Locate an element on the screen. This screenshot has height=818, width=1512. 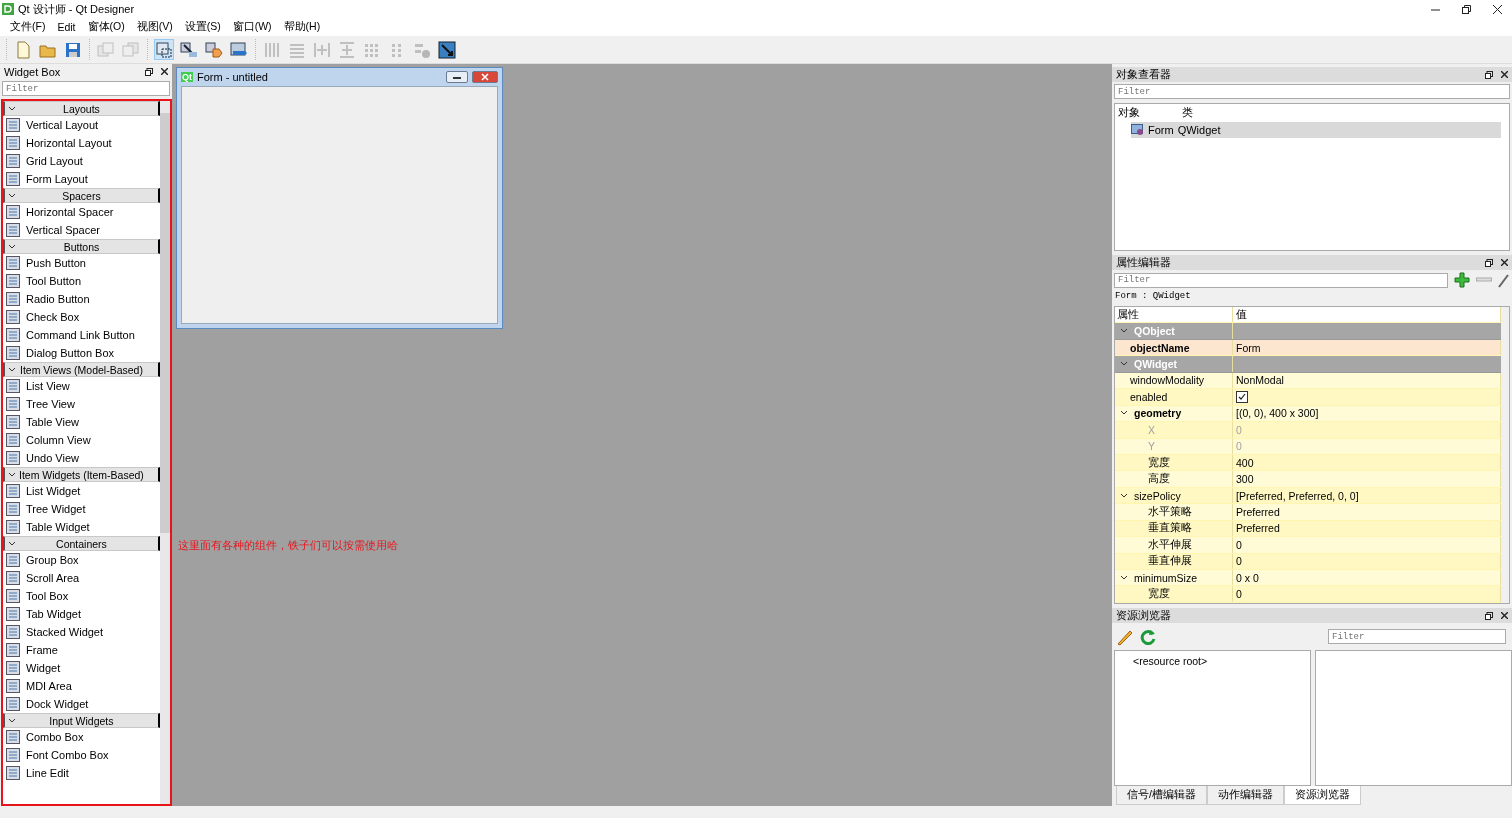
property-value: 400 is located at coordinates (1245, 462).